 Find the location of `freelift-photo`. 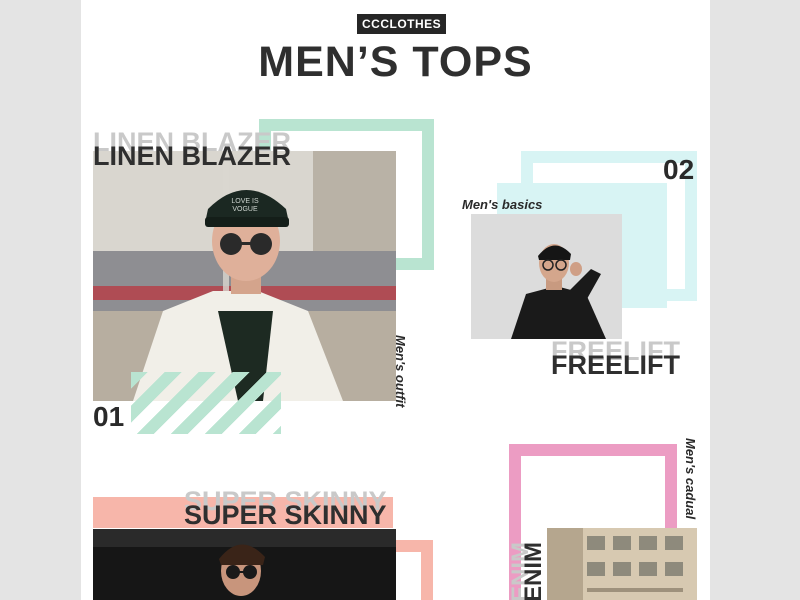

freelift-photo is located at coordinates (546, 276).